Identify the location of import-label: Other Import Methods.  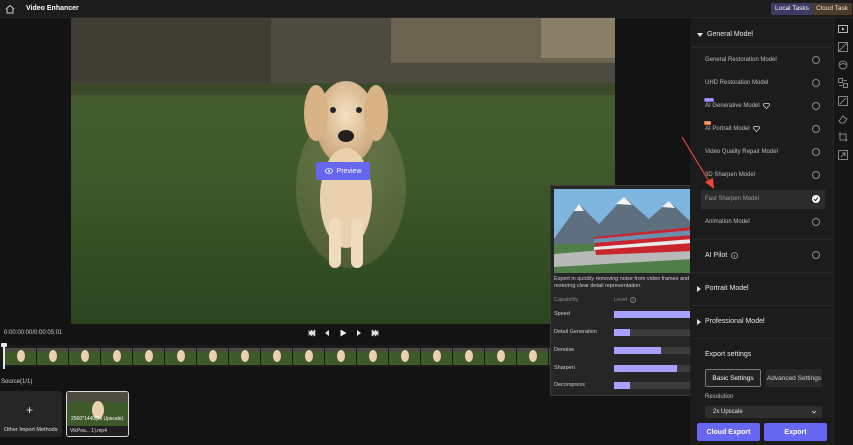
(31, 430).